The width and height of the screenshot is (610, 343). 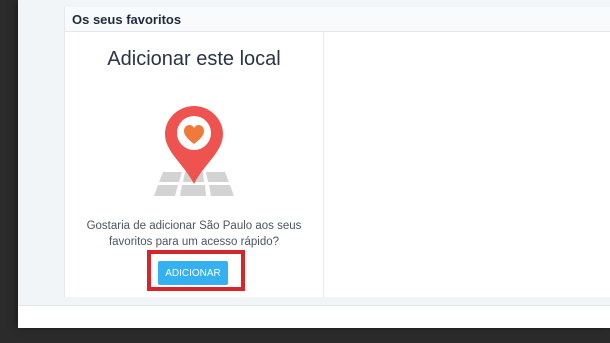 What do you see at coordinates (194, 226) in the screenshot?
I see `prompt-line-1: Gostaria de adicionar São Paulo aos seus` at bounding box center [194, 226].